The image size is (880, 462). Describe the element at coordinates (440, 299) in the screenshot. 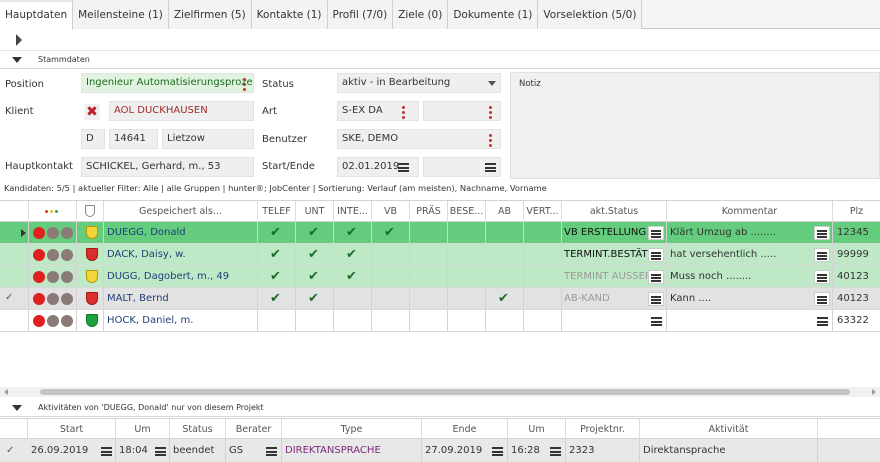

I see `table-row: ✓ MALT, Bernd ✔ ✔ ✔ AB-KAND Kann .... 40123` at that location.